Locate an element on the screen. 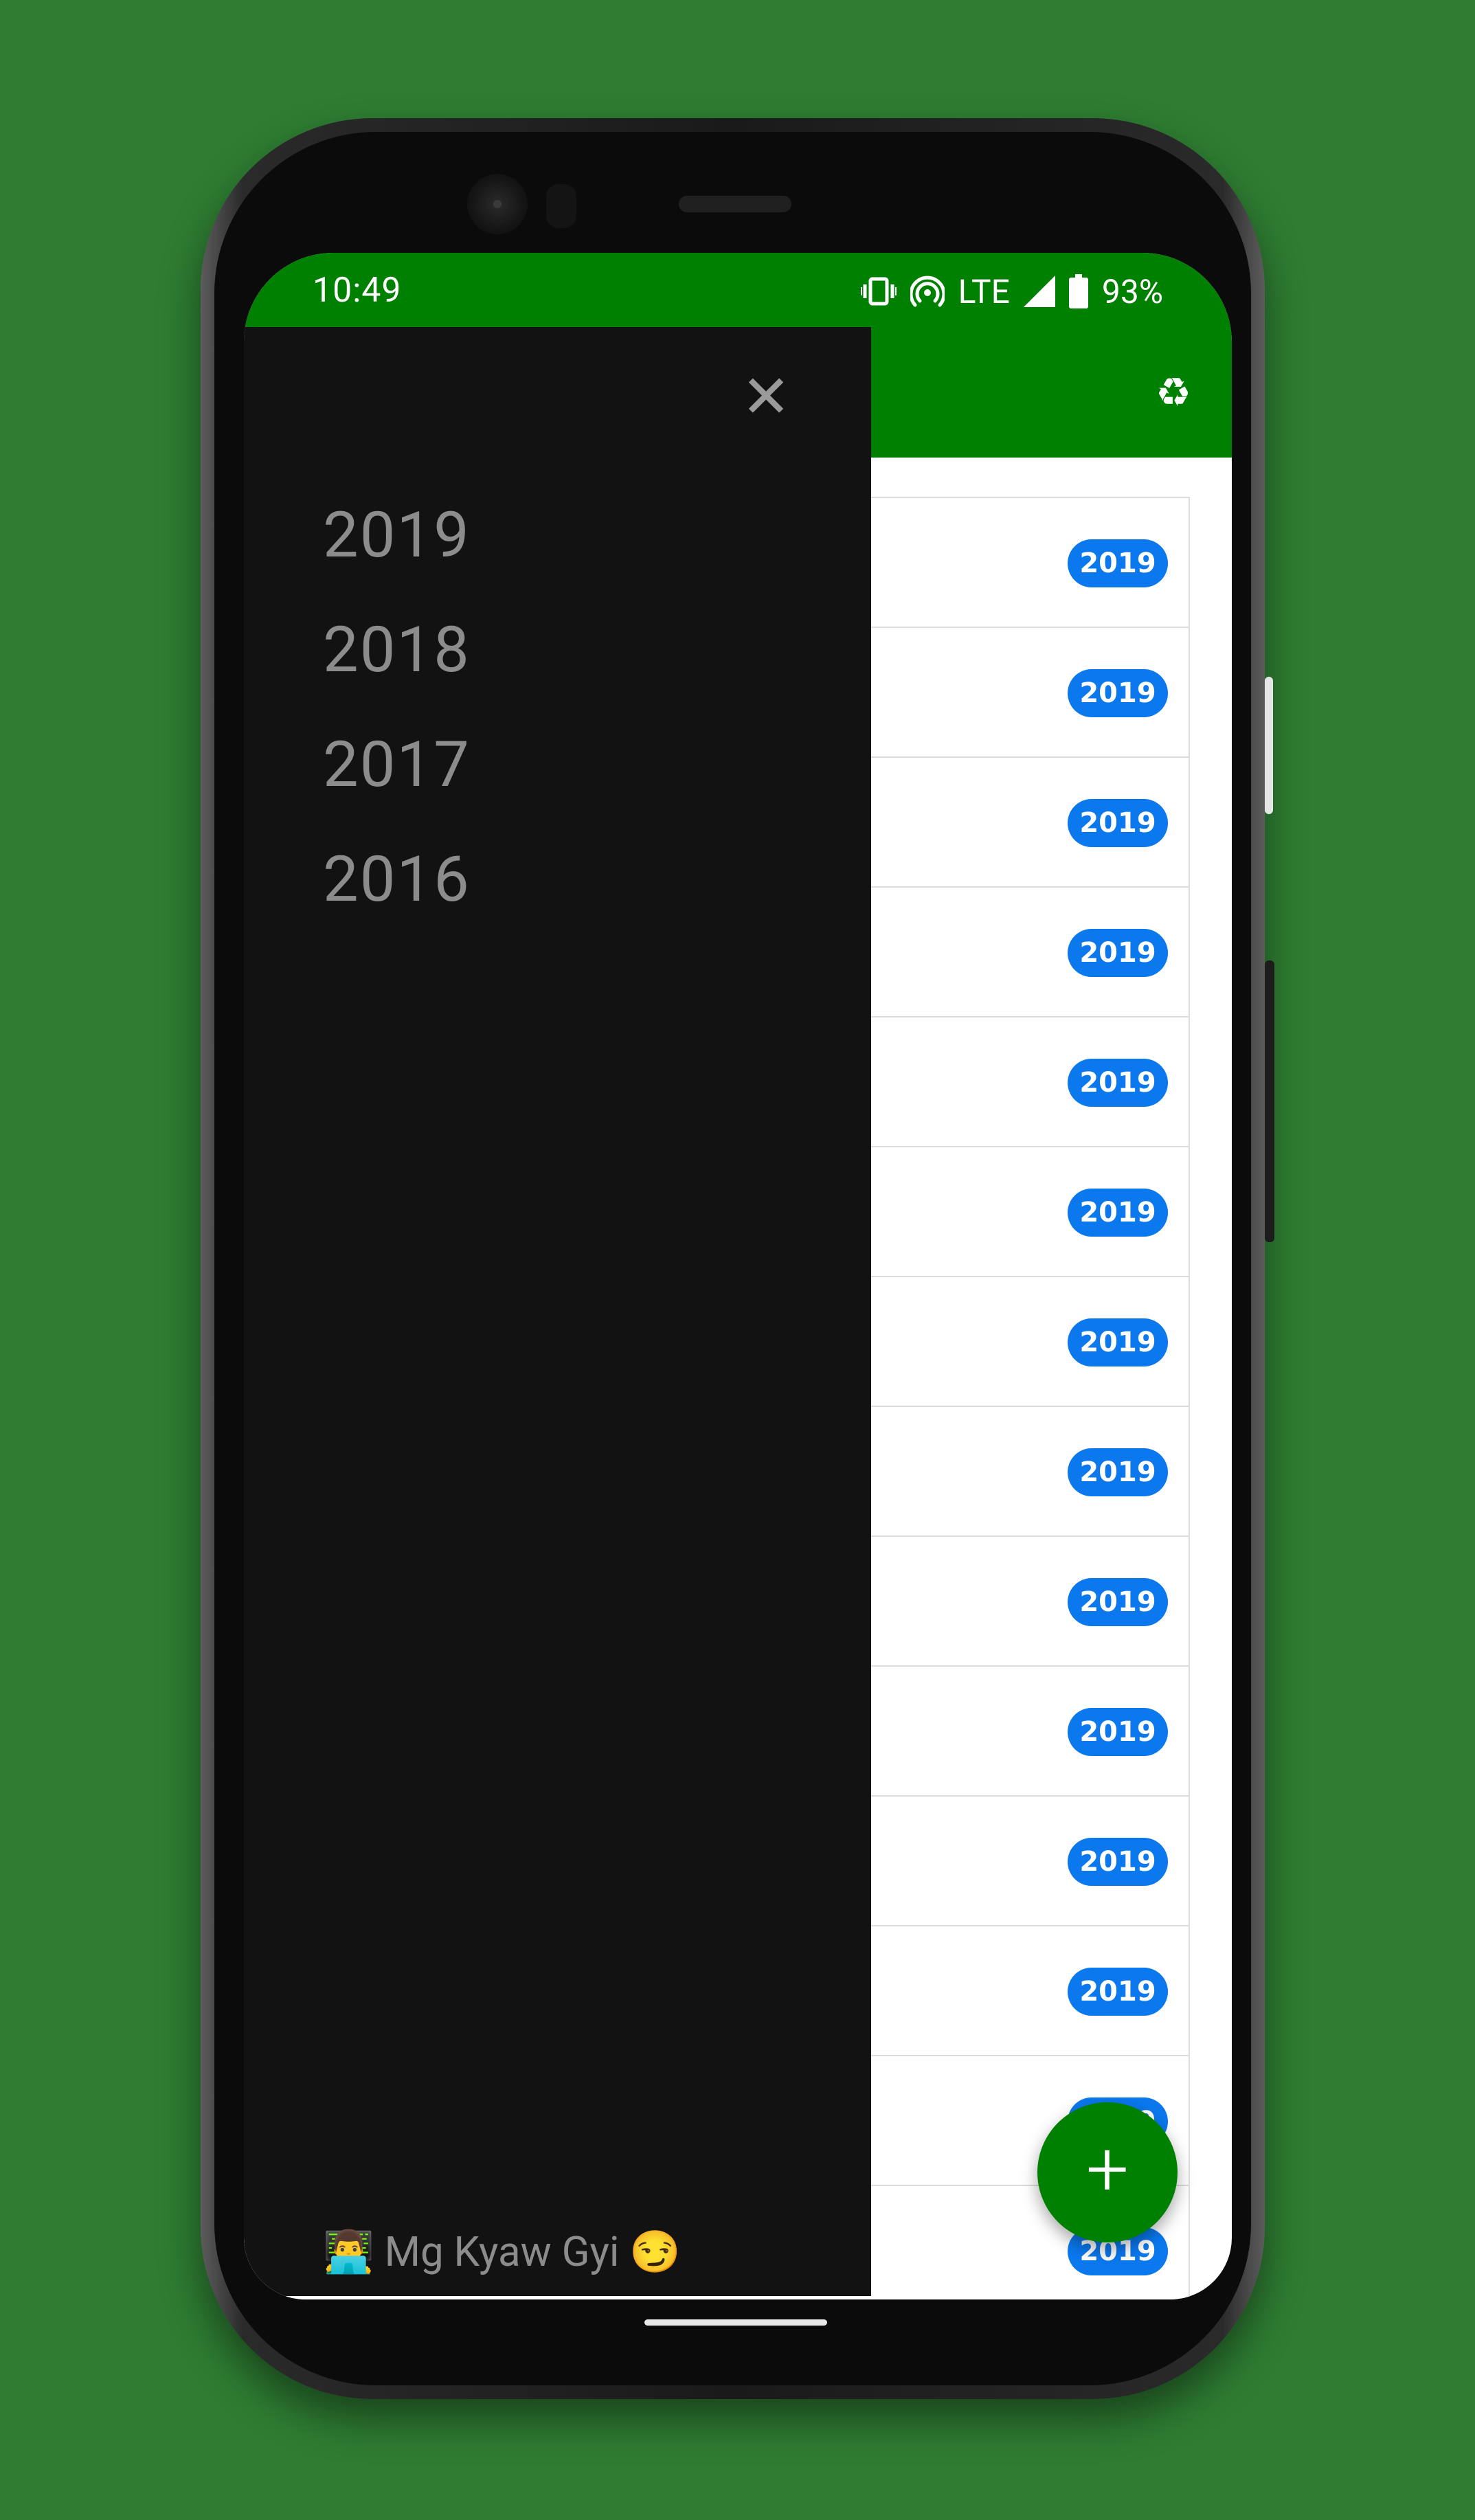 The height and width of the screenshot is (2520, 1475). status-bar: 10:49 LTE 93% is located at coordinates (738, 290).